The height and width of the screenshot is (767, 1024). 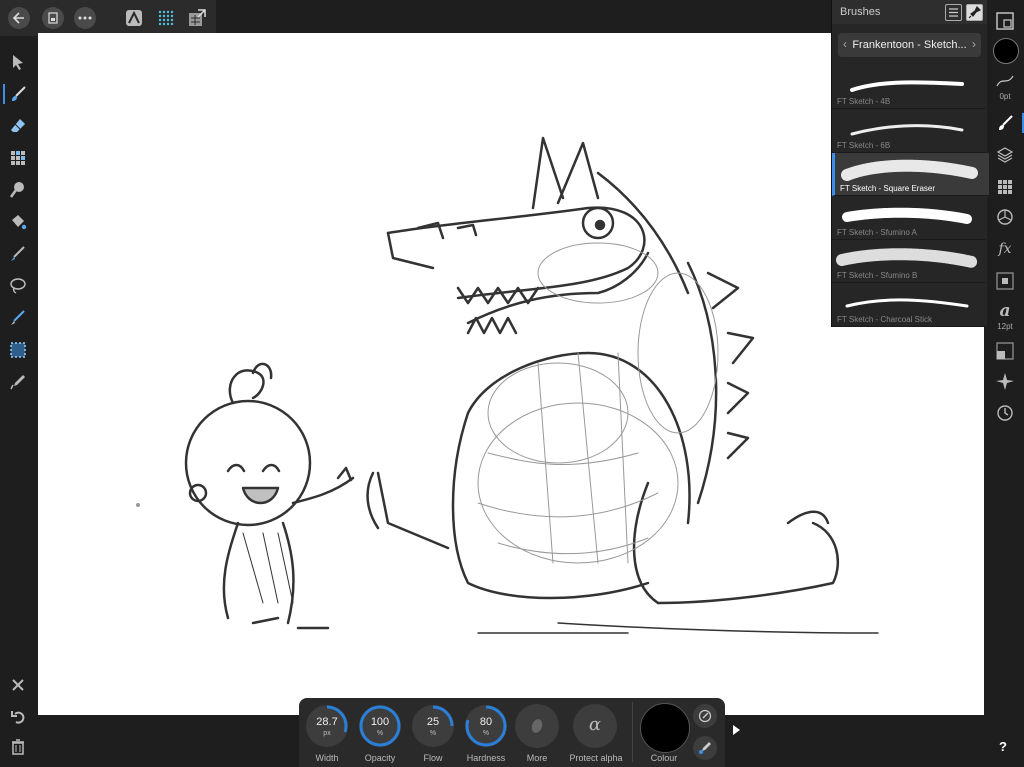 I want to click on brush-item: FT Sketch - 6B, so click(x=909, y=131).